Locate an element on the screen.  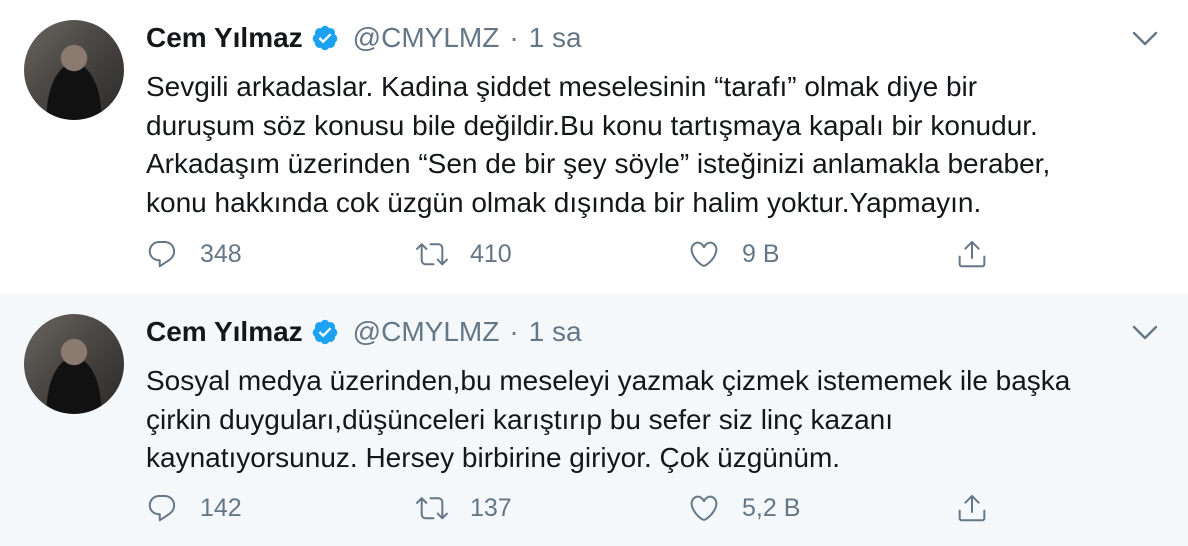
reply-button: 142 is located at coordinates (194, 508).